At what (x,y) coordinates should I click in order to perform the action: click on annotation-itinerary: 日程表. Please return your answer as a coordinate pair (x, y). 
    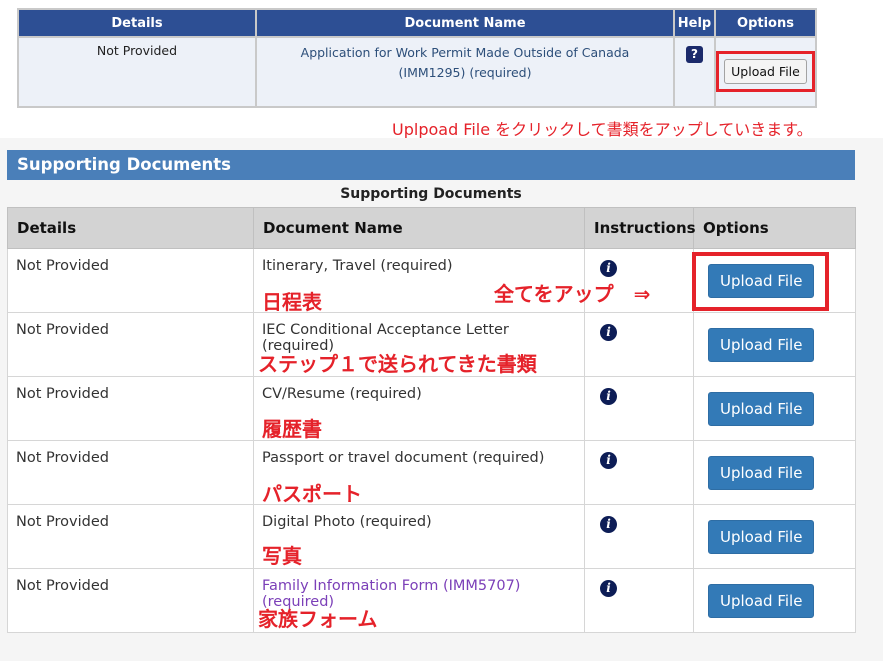
    Looking at the image, I should click on (292, 302).